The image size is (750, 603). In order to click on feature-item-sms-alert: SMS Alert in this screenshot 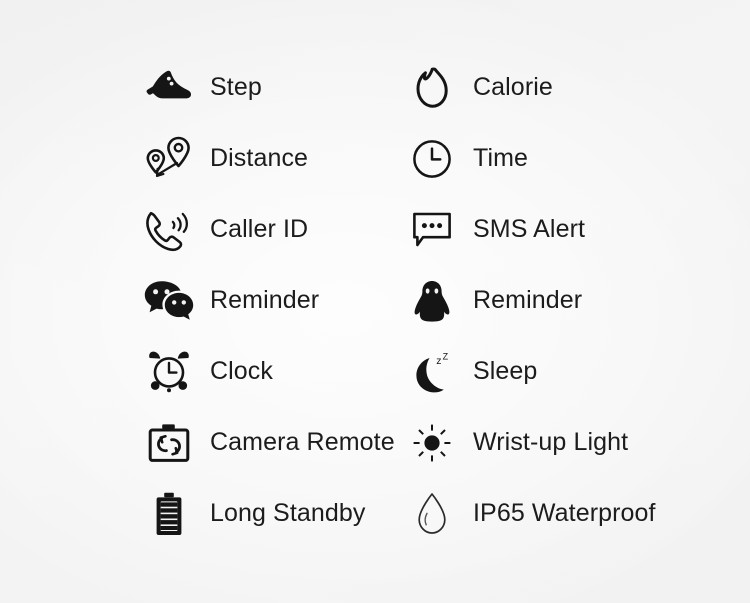, I will do `click(533, 229)`.